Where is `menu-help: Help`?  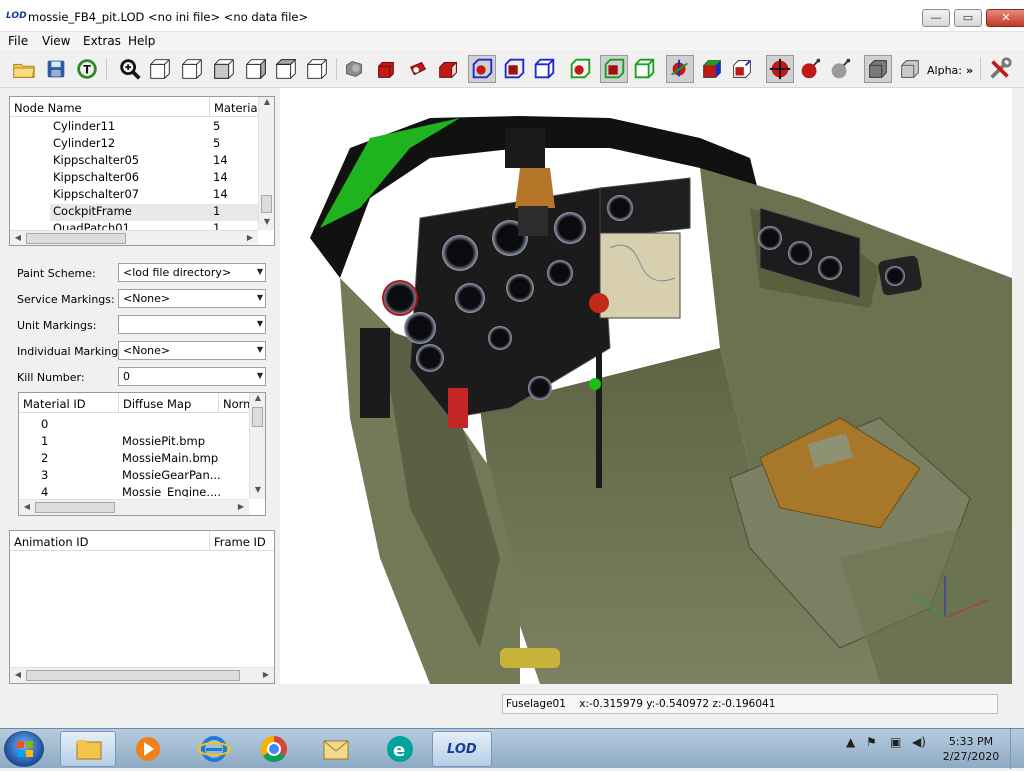 menu-help: Help is located at coordinates (141, 41).